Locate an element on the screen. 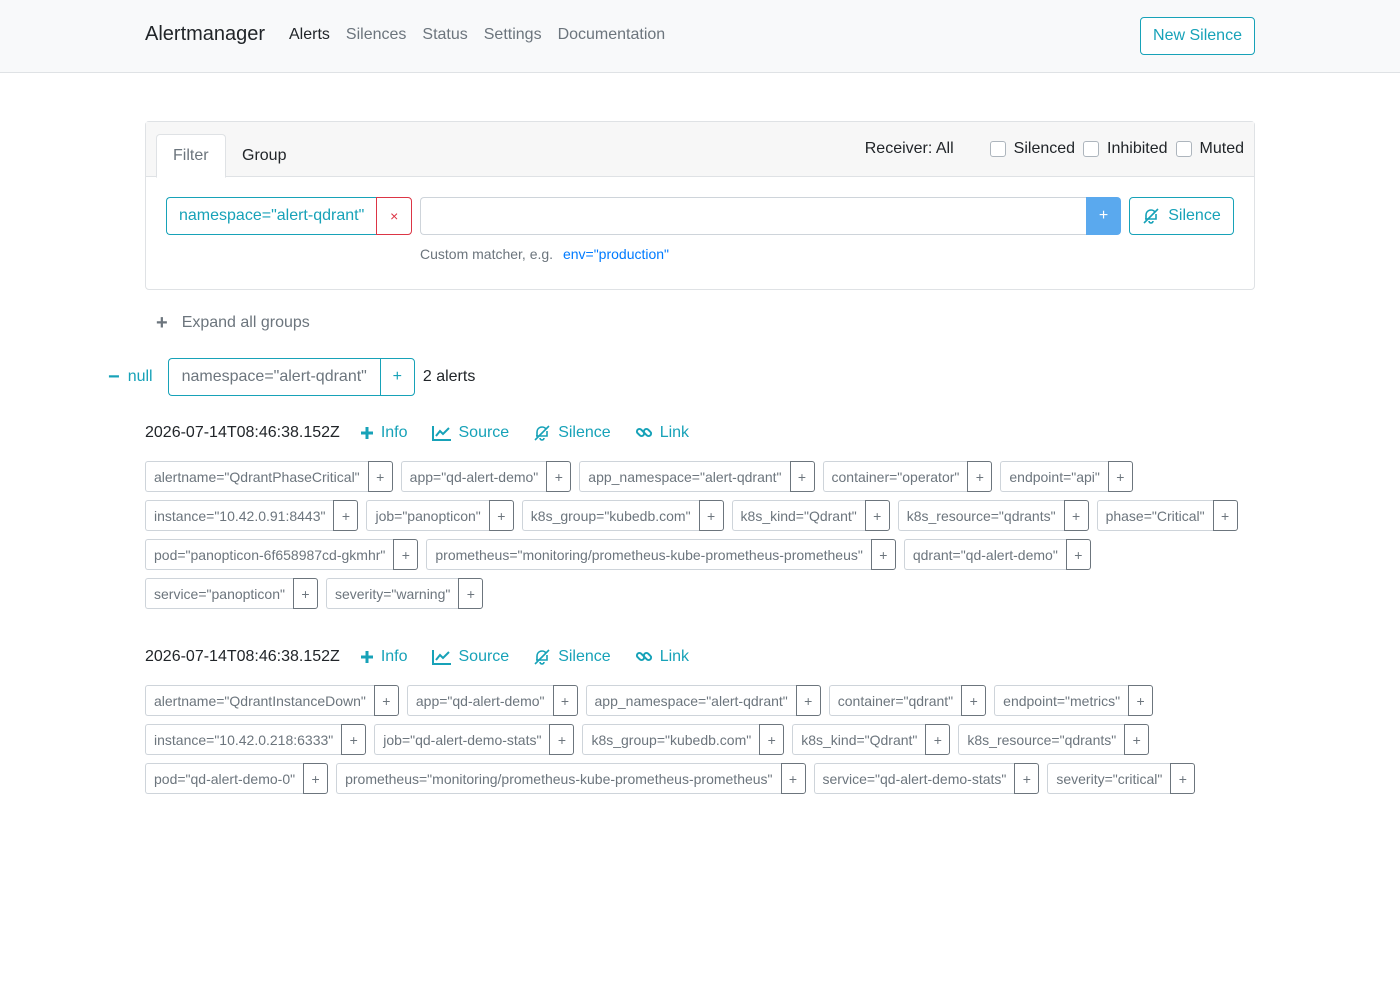  receiver-select: Receiver: All is located at coordinates (909, 149).